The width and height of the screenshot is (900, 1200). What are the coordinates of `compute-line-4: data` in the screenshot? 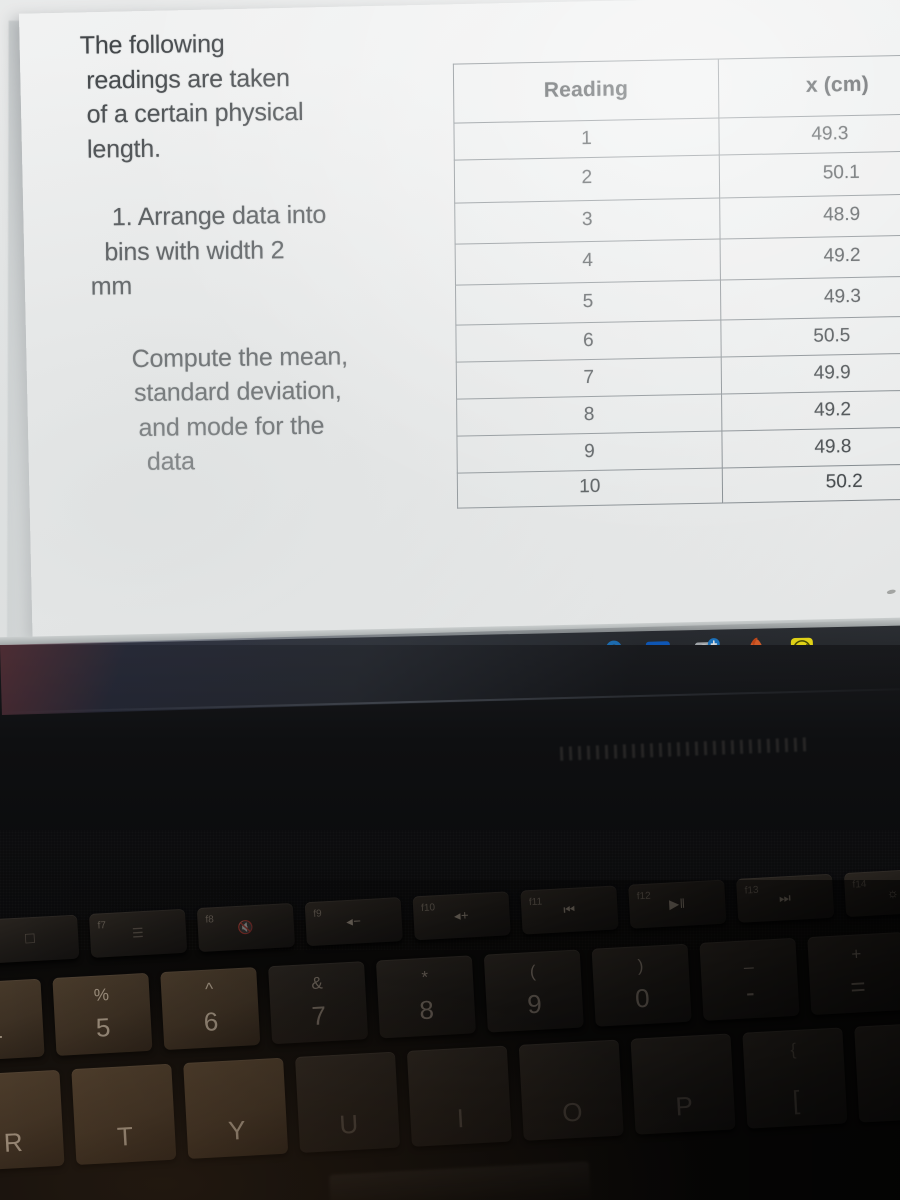 It's located at (170, 461).